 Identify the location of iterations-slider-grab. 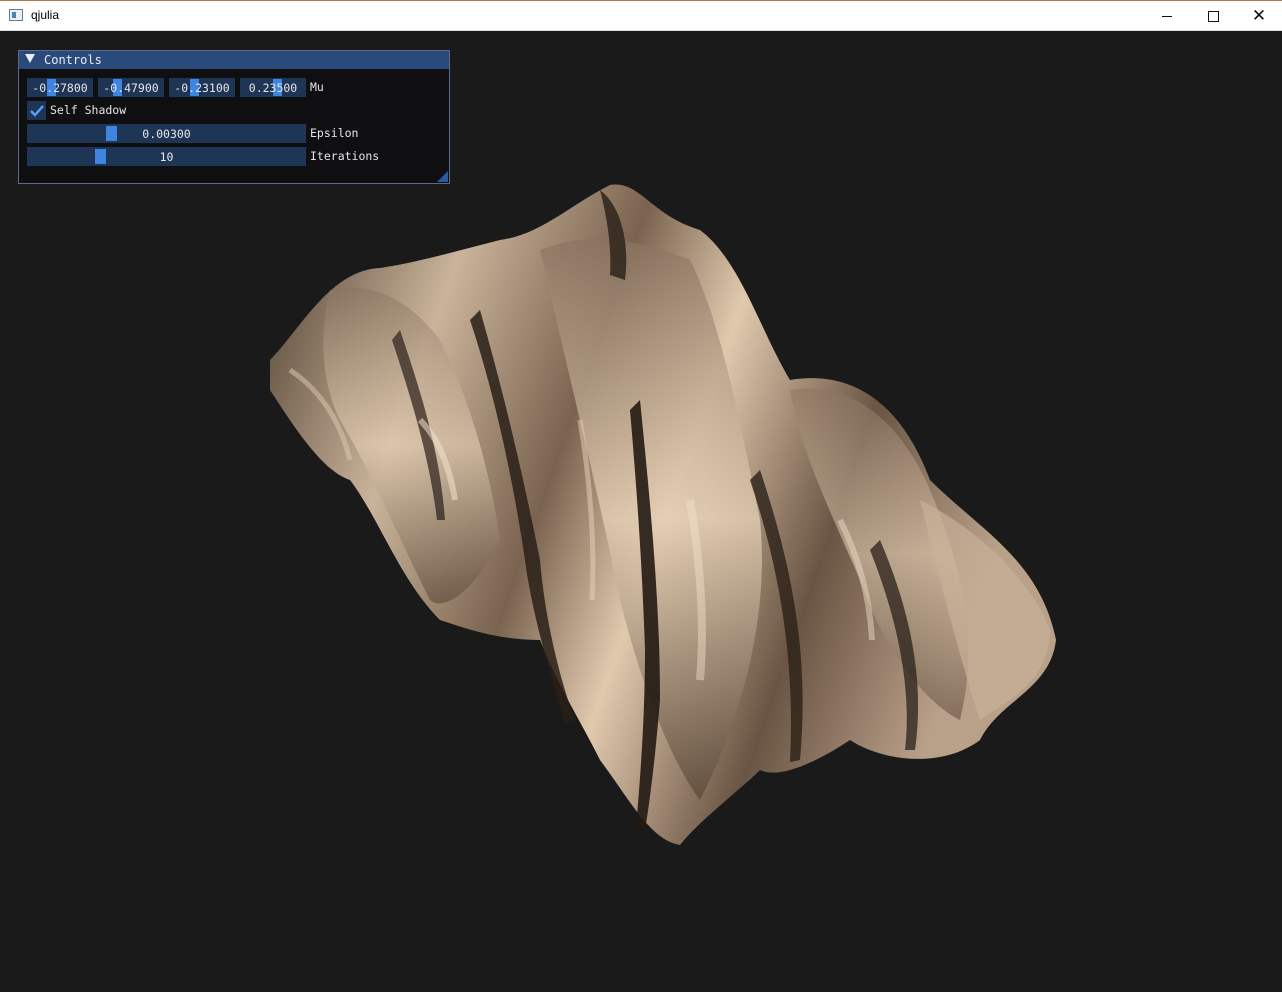
(100, 156).